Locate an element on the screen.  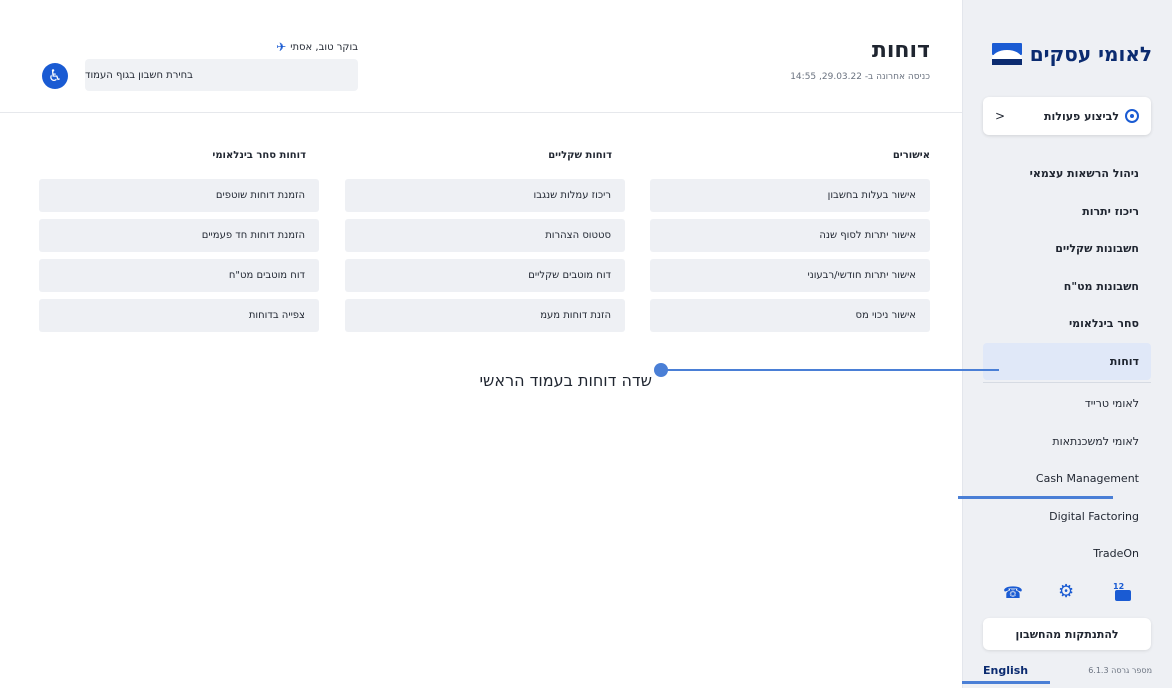
sidebar-utility-icons: 12 is located at coordinates (1067, 593).